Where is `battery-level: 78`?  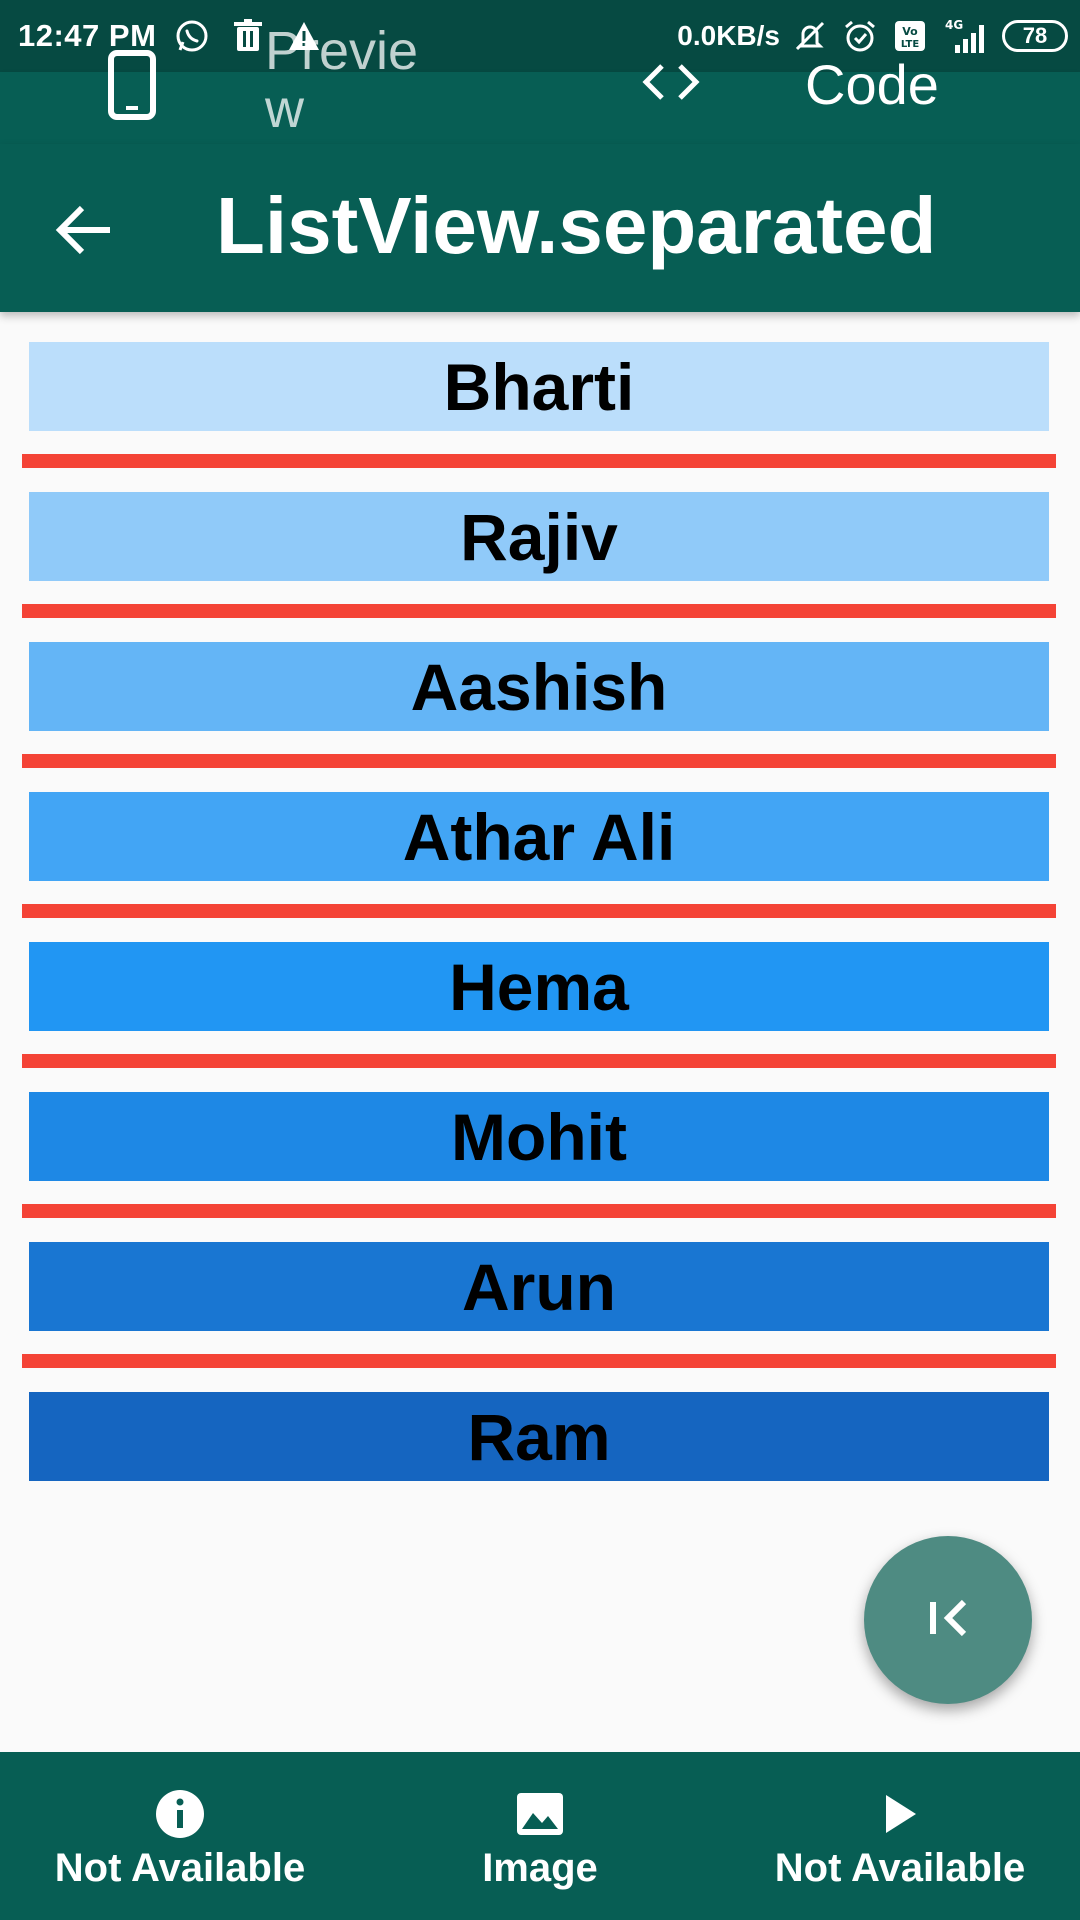 battery-level: 78 is located at coordinates (1035, 35).